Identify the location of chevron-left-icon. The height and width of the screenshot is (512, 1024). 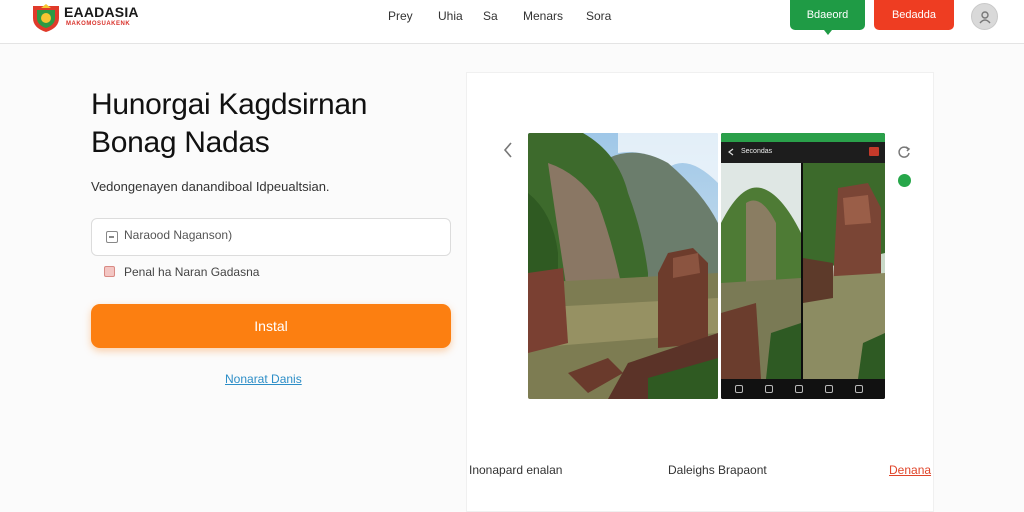
(508, 150).